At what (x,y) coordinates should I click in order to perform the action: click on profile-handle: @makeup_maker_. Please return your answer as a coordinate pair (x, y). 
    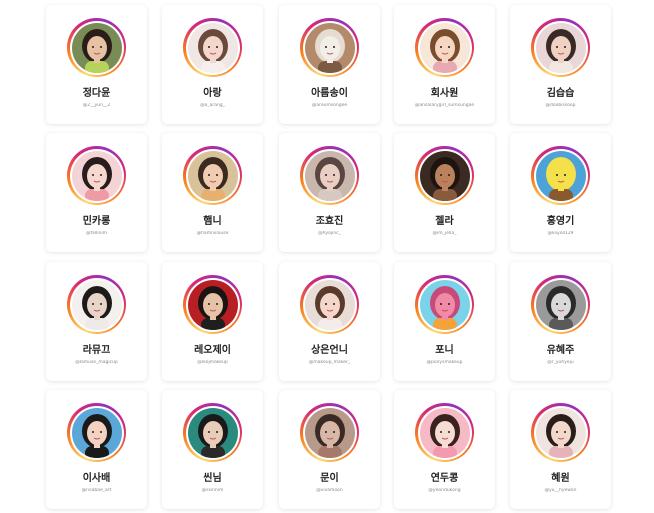
    Looking at the image, I should click on (329, 362).